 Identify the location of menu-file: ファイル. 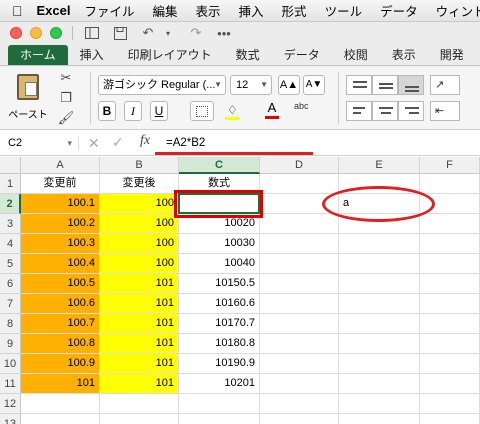
(109, 10).